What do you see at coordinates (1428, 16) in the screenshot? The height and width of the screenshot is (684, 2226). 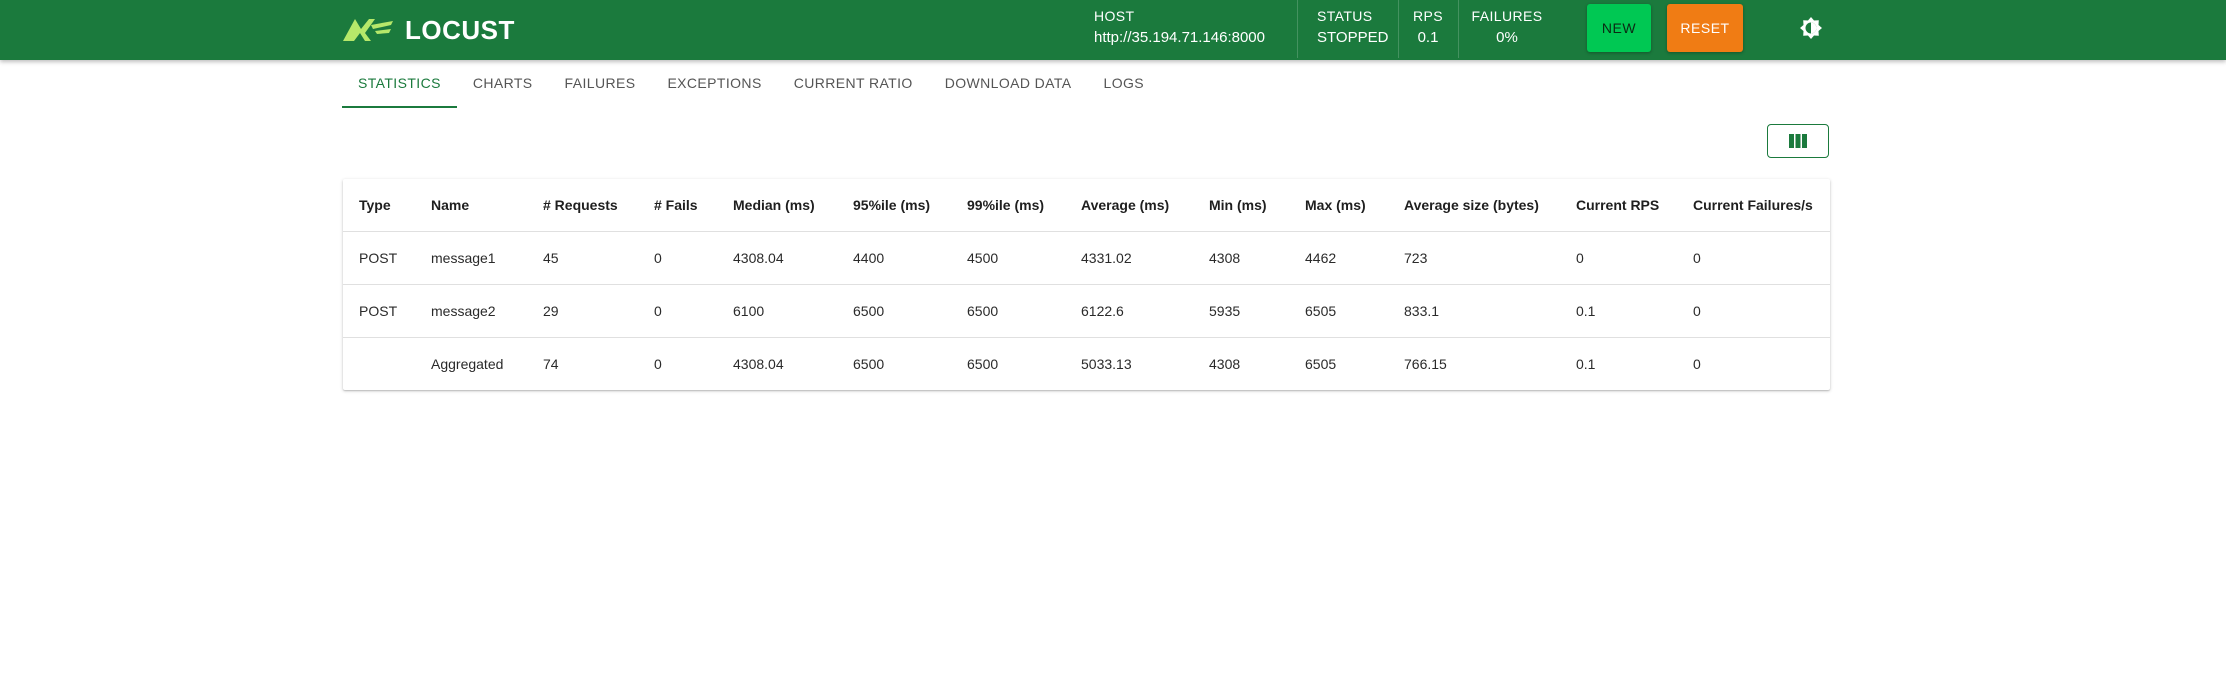 I see `rps-label: RPS` at bounding box center [1428, 16].